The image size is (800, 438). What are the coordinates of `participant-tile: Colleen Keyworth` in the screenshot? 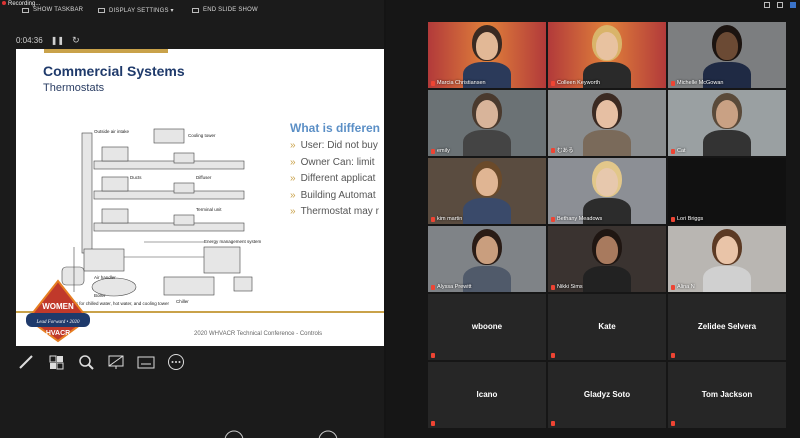 It's located at (607, 55).